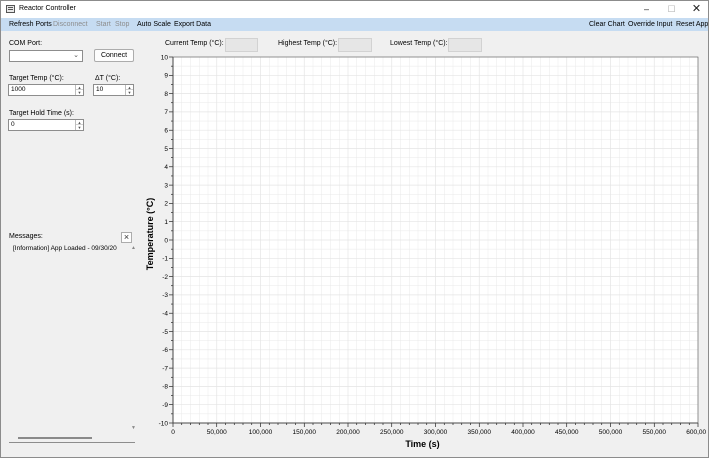  What do you see at coordinates (166, 222) in the screenshot?
I see `y-tick-label: 1` at bounding box center [166, 222].